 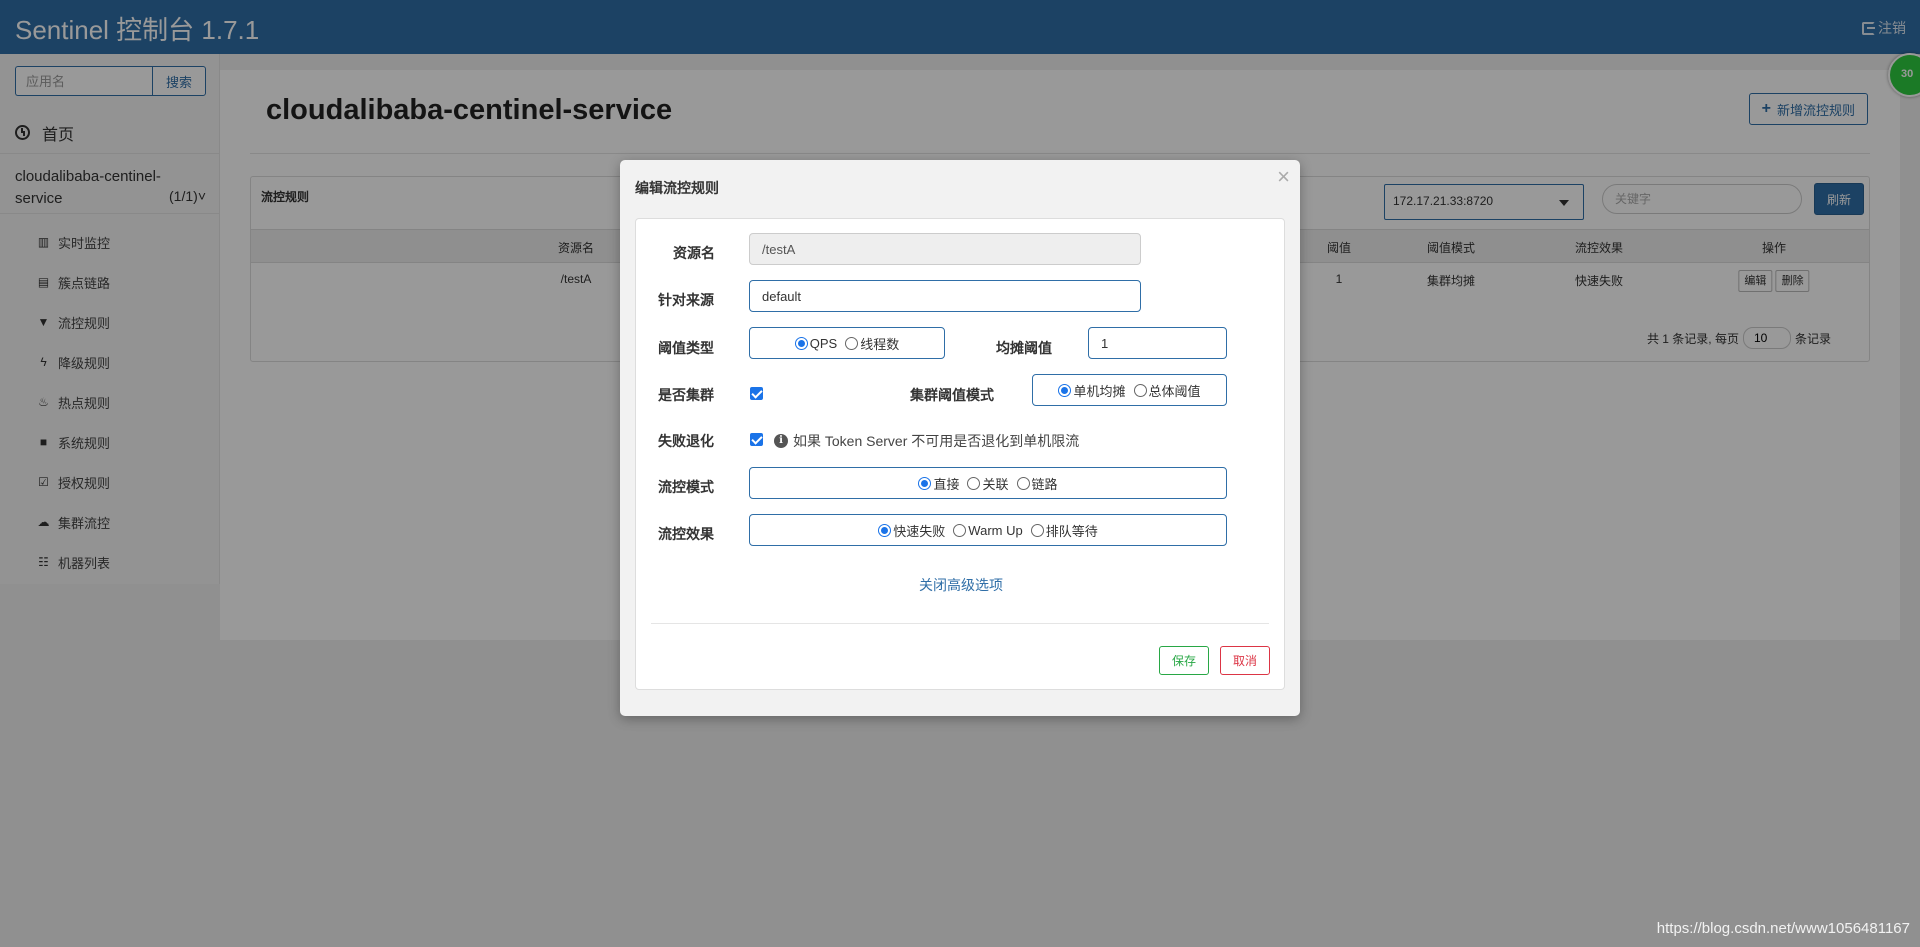 I want to click on watermark: https://blog.csdn.net/www1056481167, so click(x=1783, y=928).